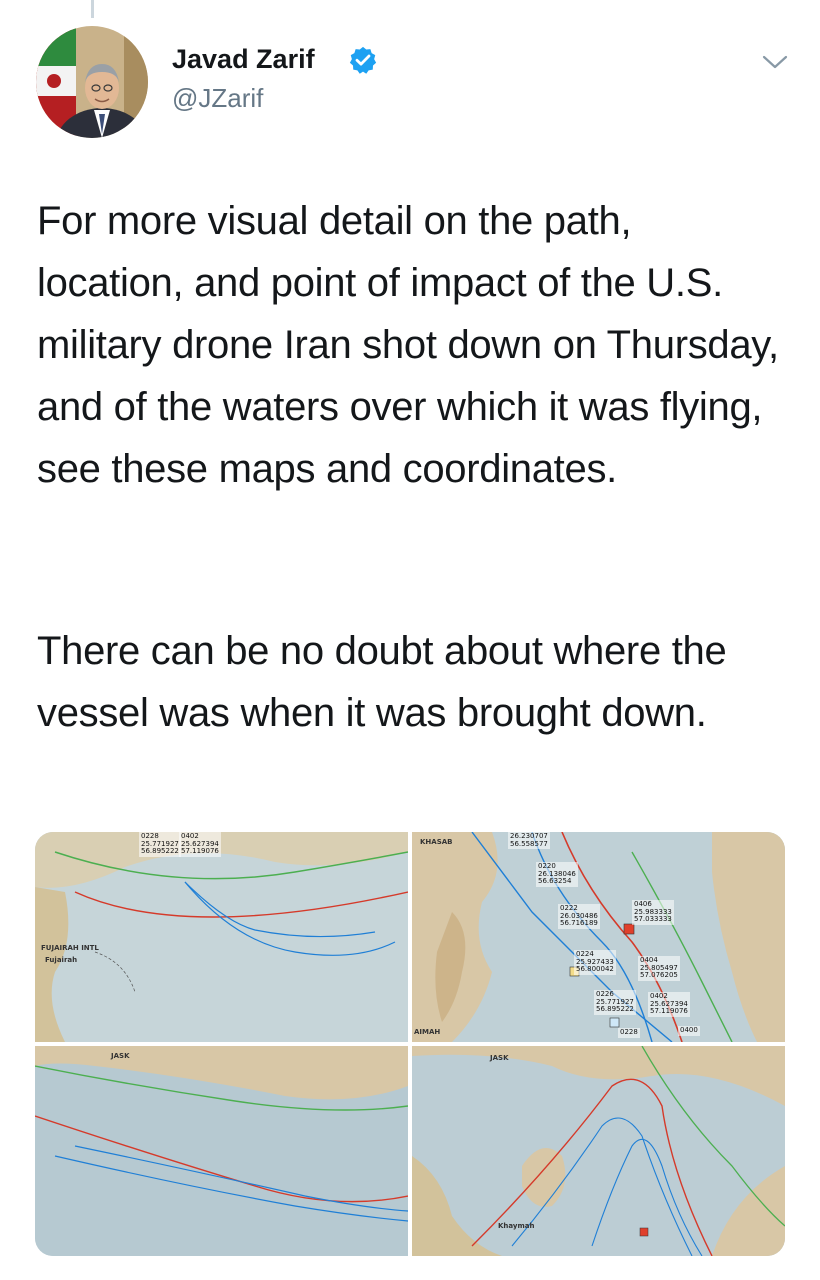 This screenshot has width=820, height=1280. I want to click on coord-label: 0406 25.983333 57.033333, so click(653, 912).